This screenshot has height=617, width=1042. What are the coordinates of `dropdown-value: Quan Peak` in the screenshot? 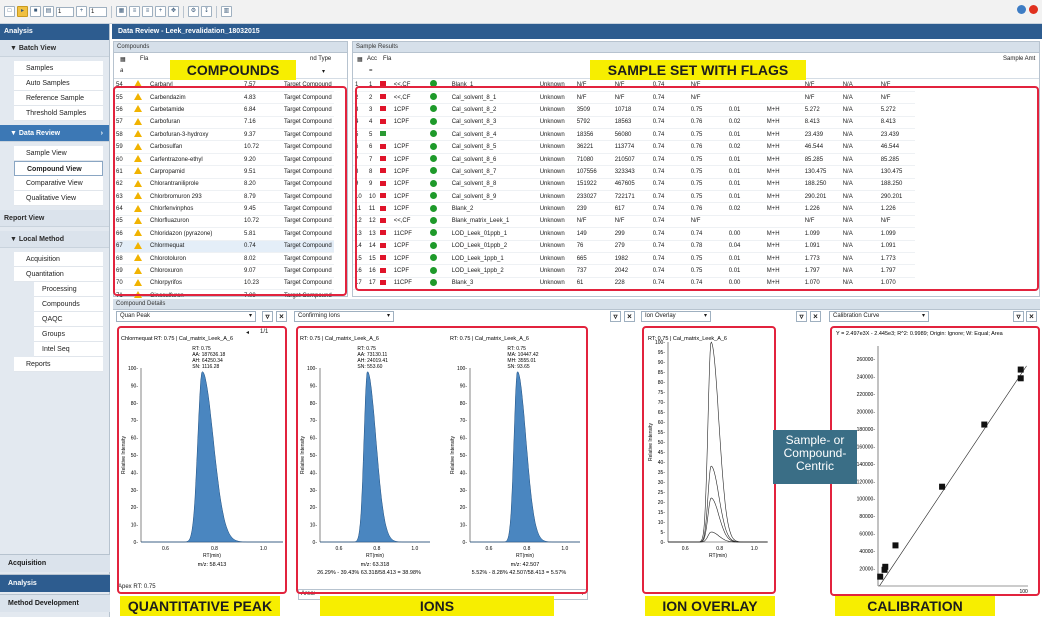 It's located at (135, 316).